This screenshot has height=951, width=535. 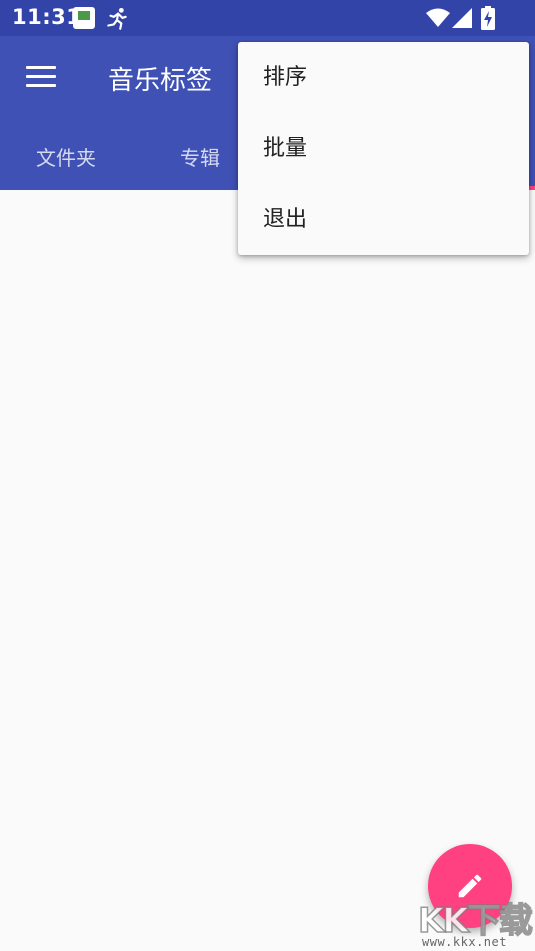 What do you see at coordinates (383, 219) in the screenshot?
I see `menu-item-exit: 退出` at bounding box center [383, 219].